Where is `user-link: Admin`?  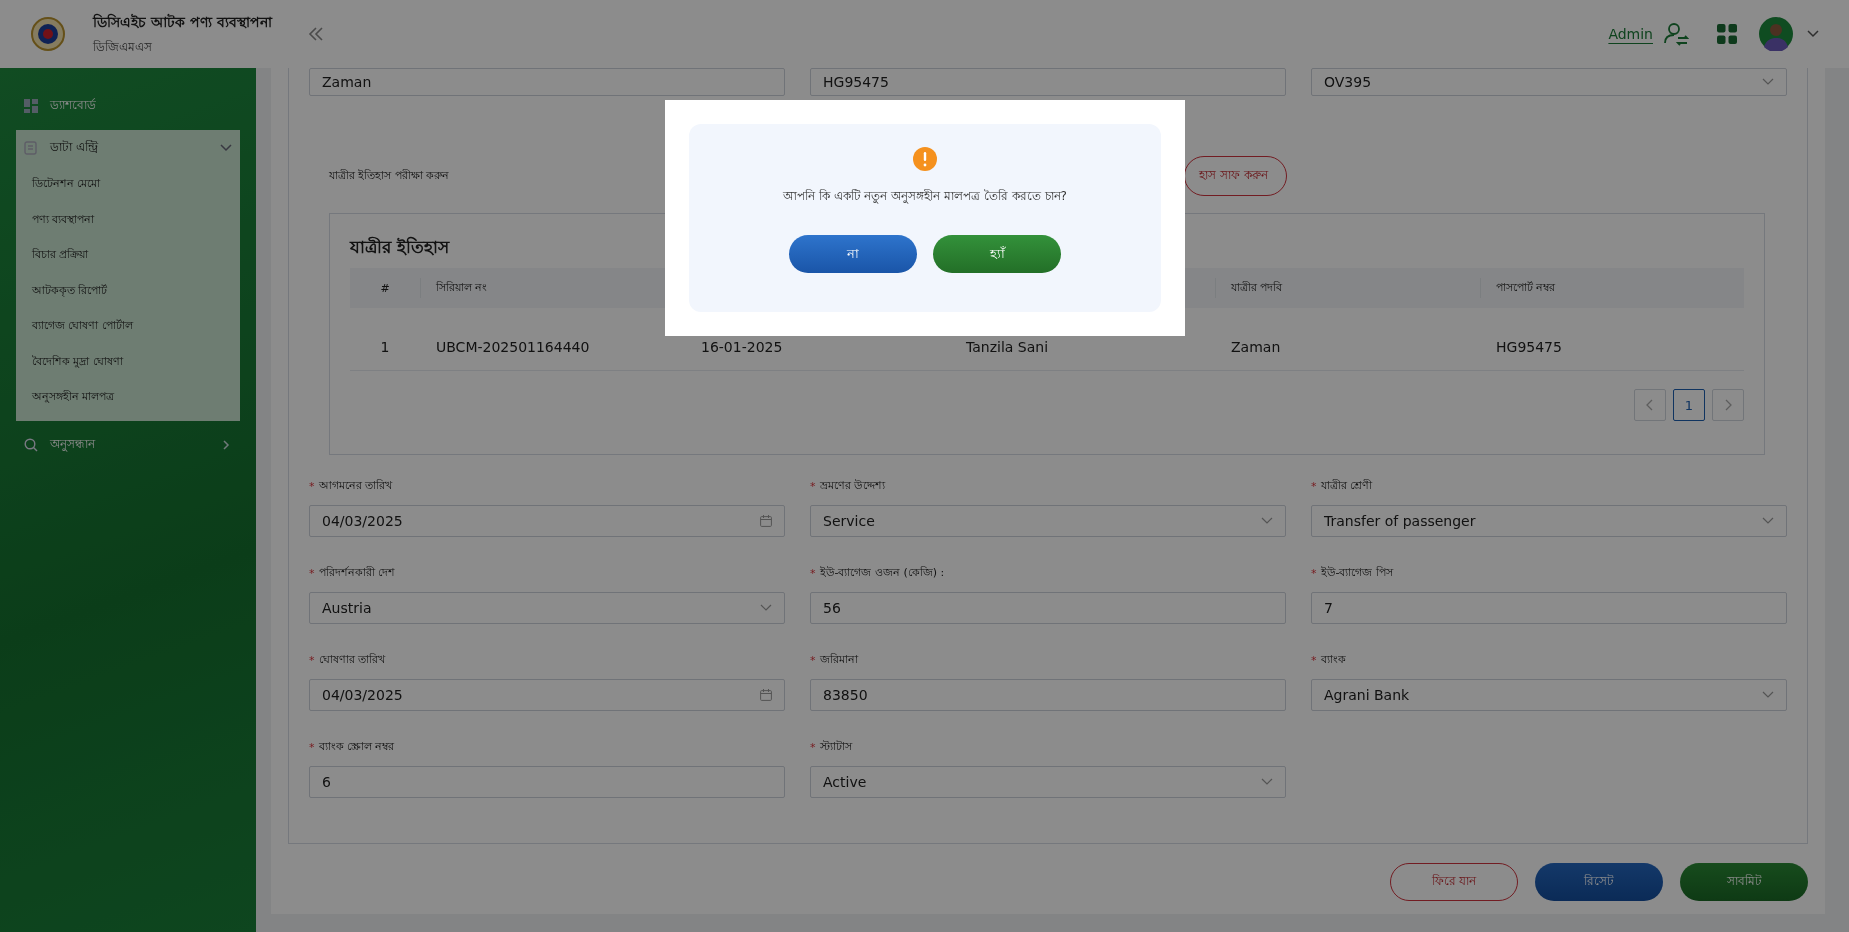
user-link: Admin is located at coordinates (1630, 34).